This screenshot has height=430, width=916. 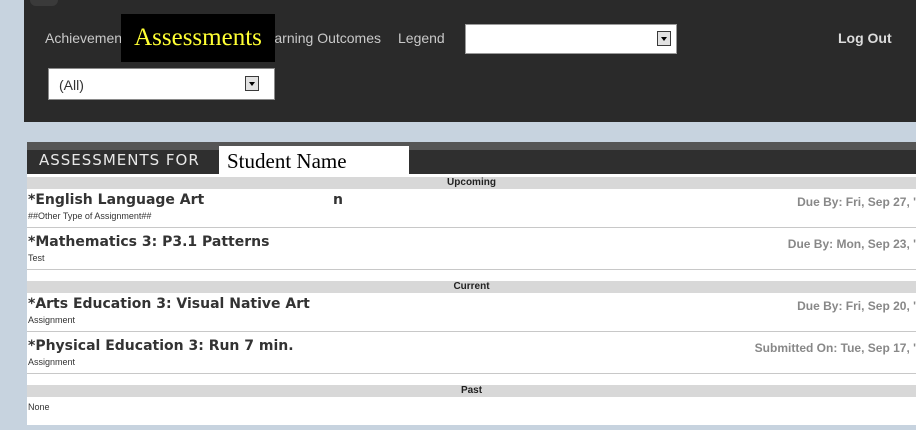 What do you see at coordinates (148, 242) in the screenshot?
I see `assignment-title: *Mathematics 3: P3.1 Patterns` at bounding box center [148, 242].